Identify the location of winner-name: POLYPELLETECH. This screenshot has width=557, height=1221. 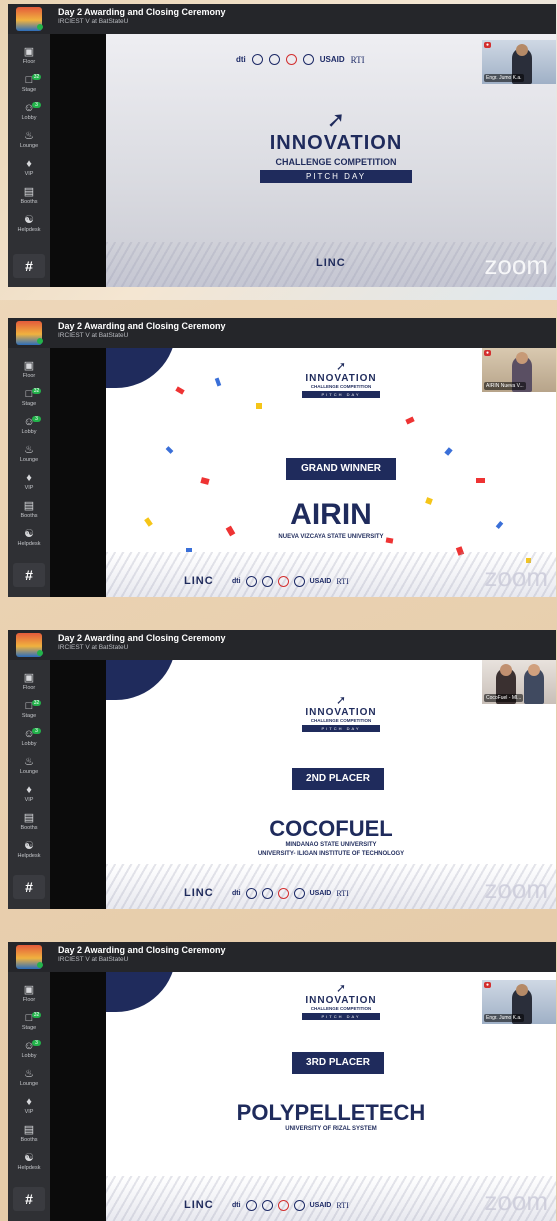
(331, 1112).